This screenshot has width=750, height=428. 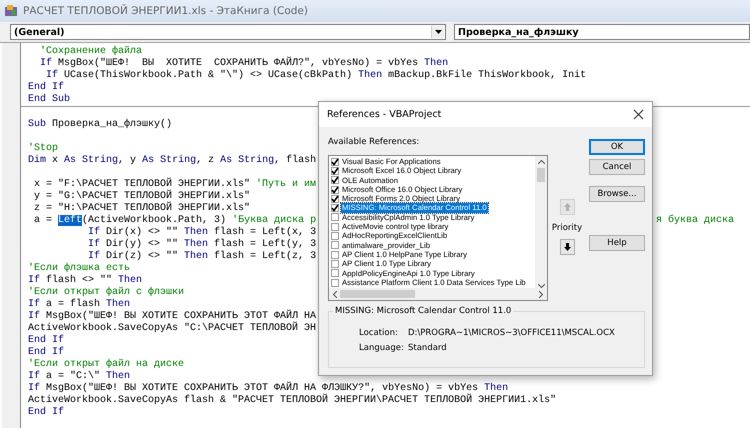 I want to click on dialog-button: Help, so click(x=617, y=243).